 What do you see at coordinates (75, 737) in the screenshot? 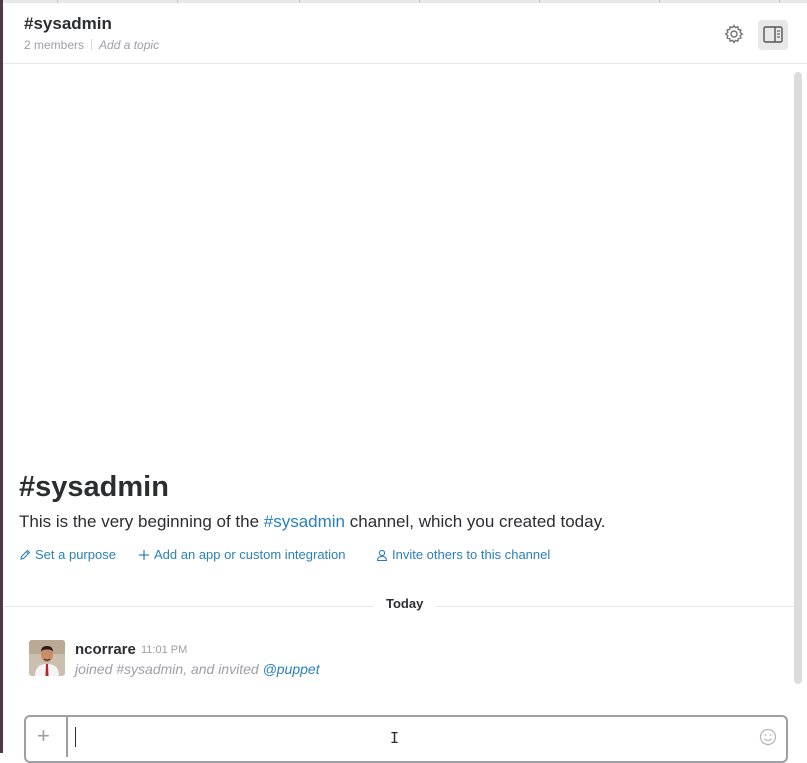
I see `text-cursor` at bounding box center [75, 737].